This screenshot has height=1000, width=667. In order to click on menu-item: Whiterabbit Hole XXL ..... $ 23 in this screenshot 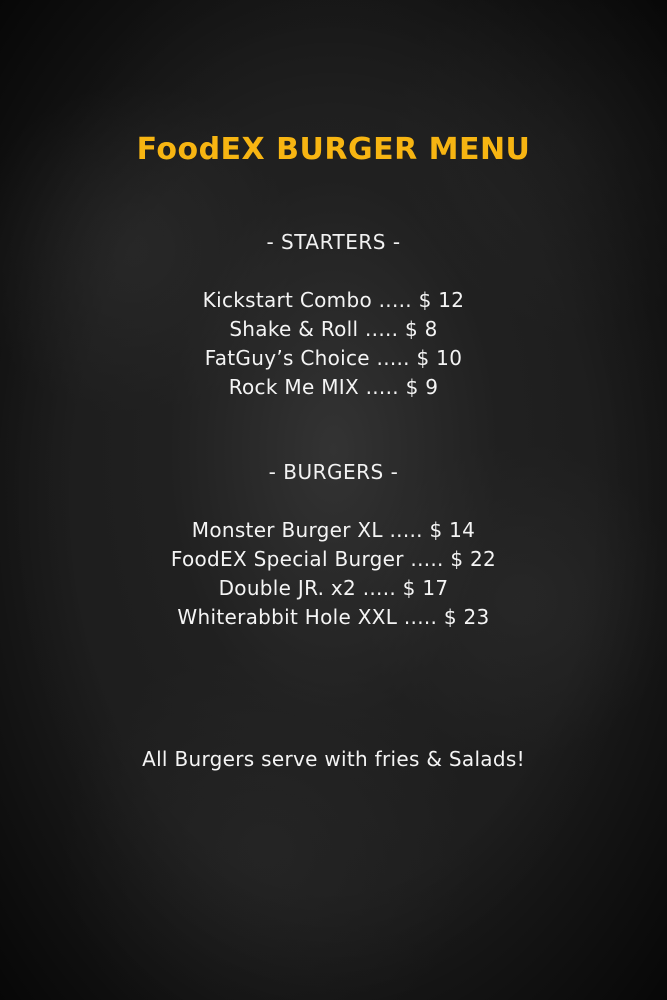, I will do `click(333, 617)`.